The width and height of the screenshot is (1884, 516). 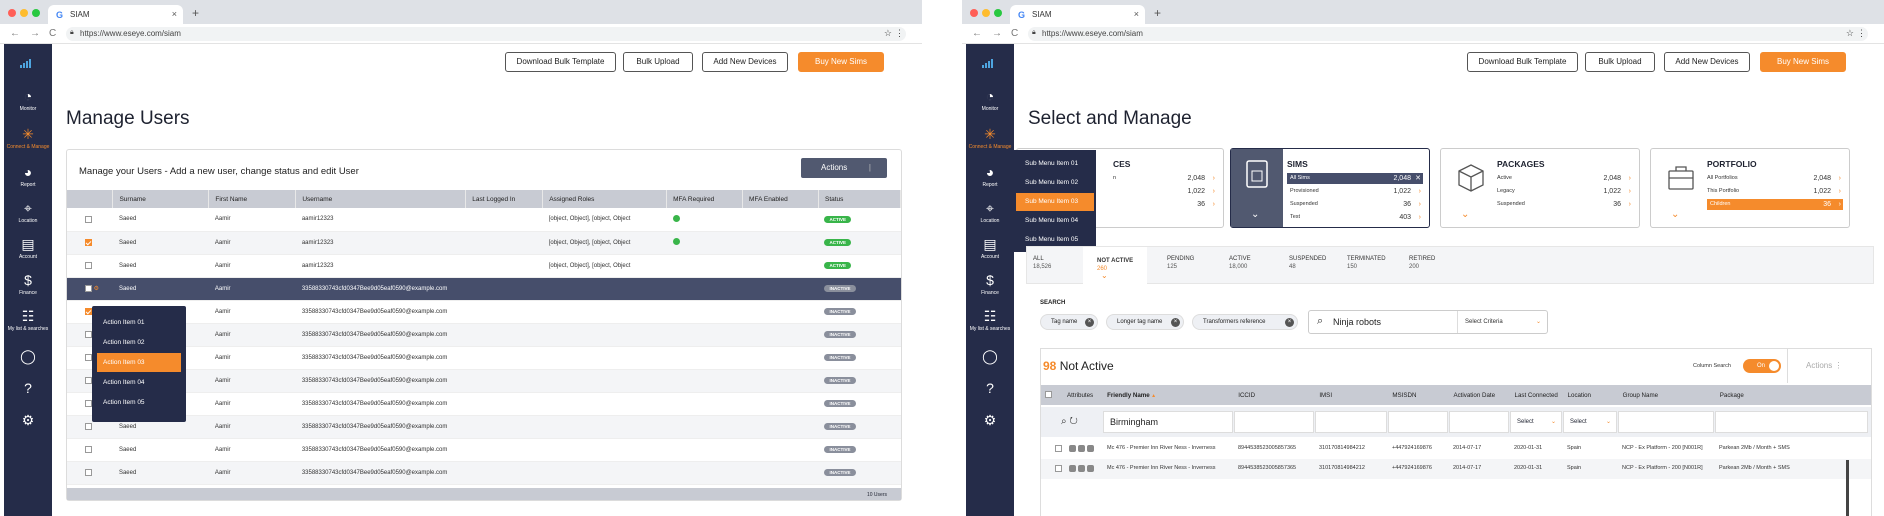 What do you see at coordinates (1048, 395) in the screenshot?
I see `select-all-checkbox` at bounding box center [1048, 395].